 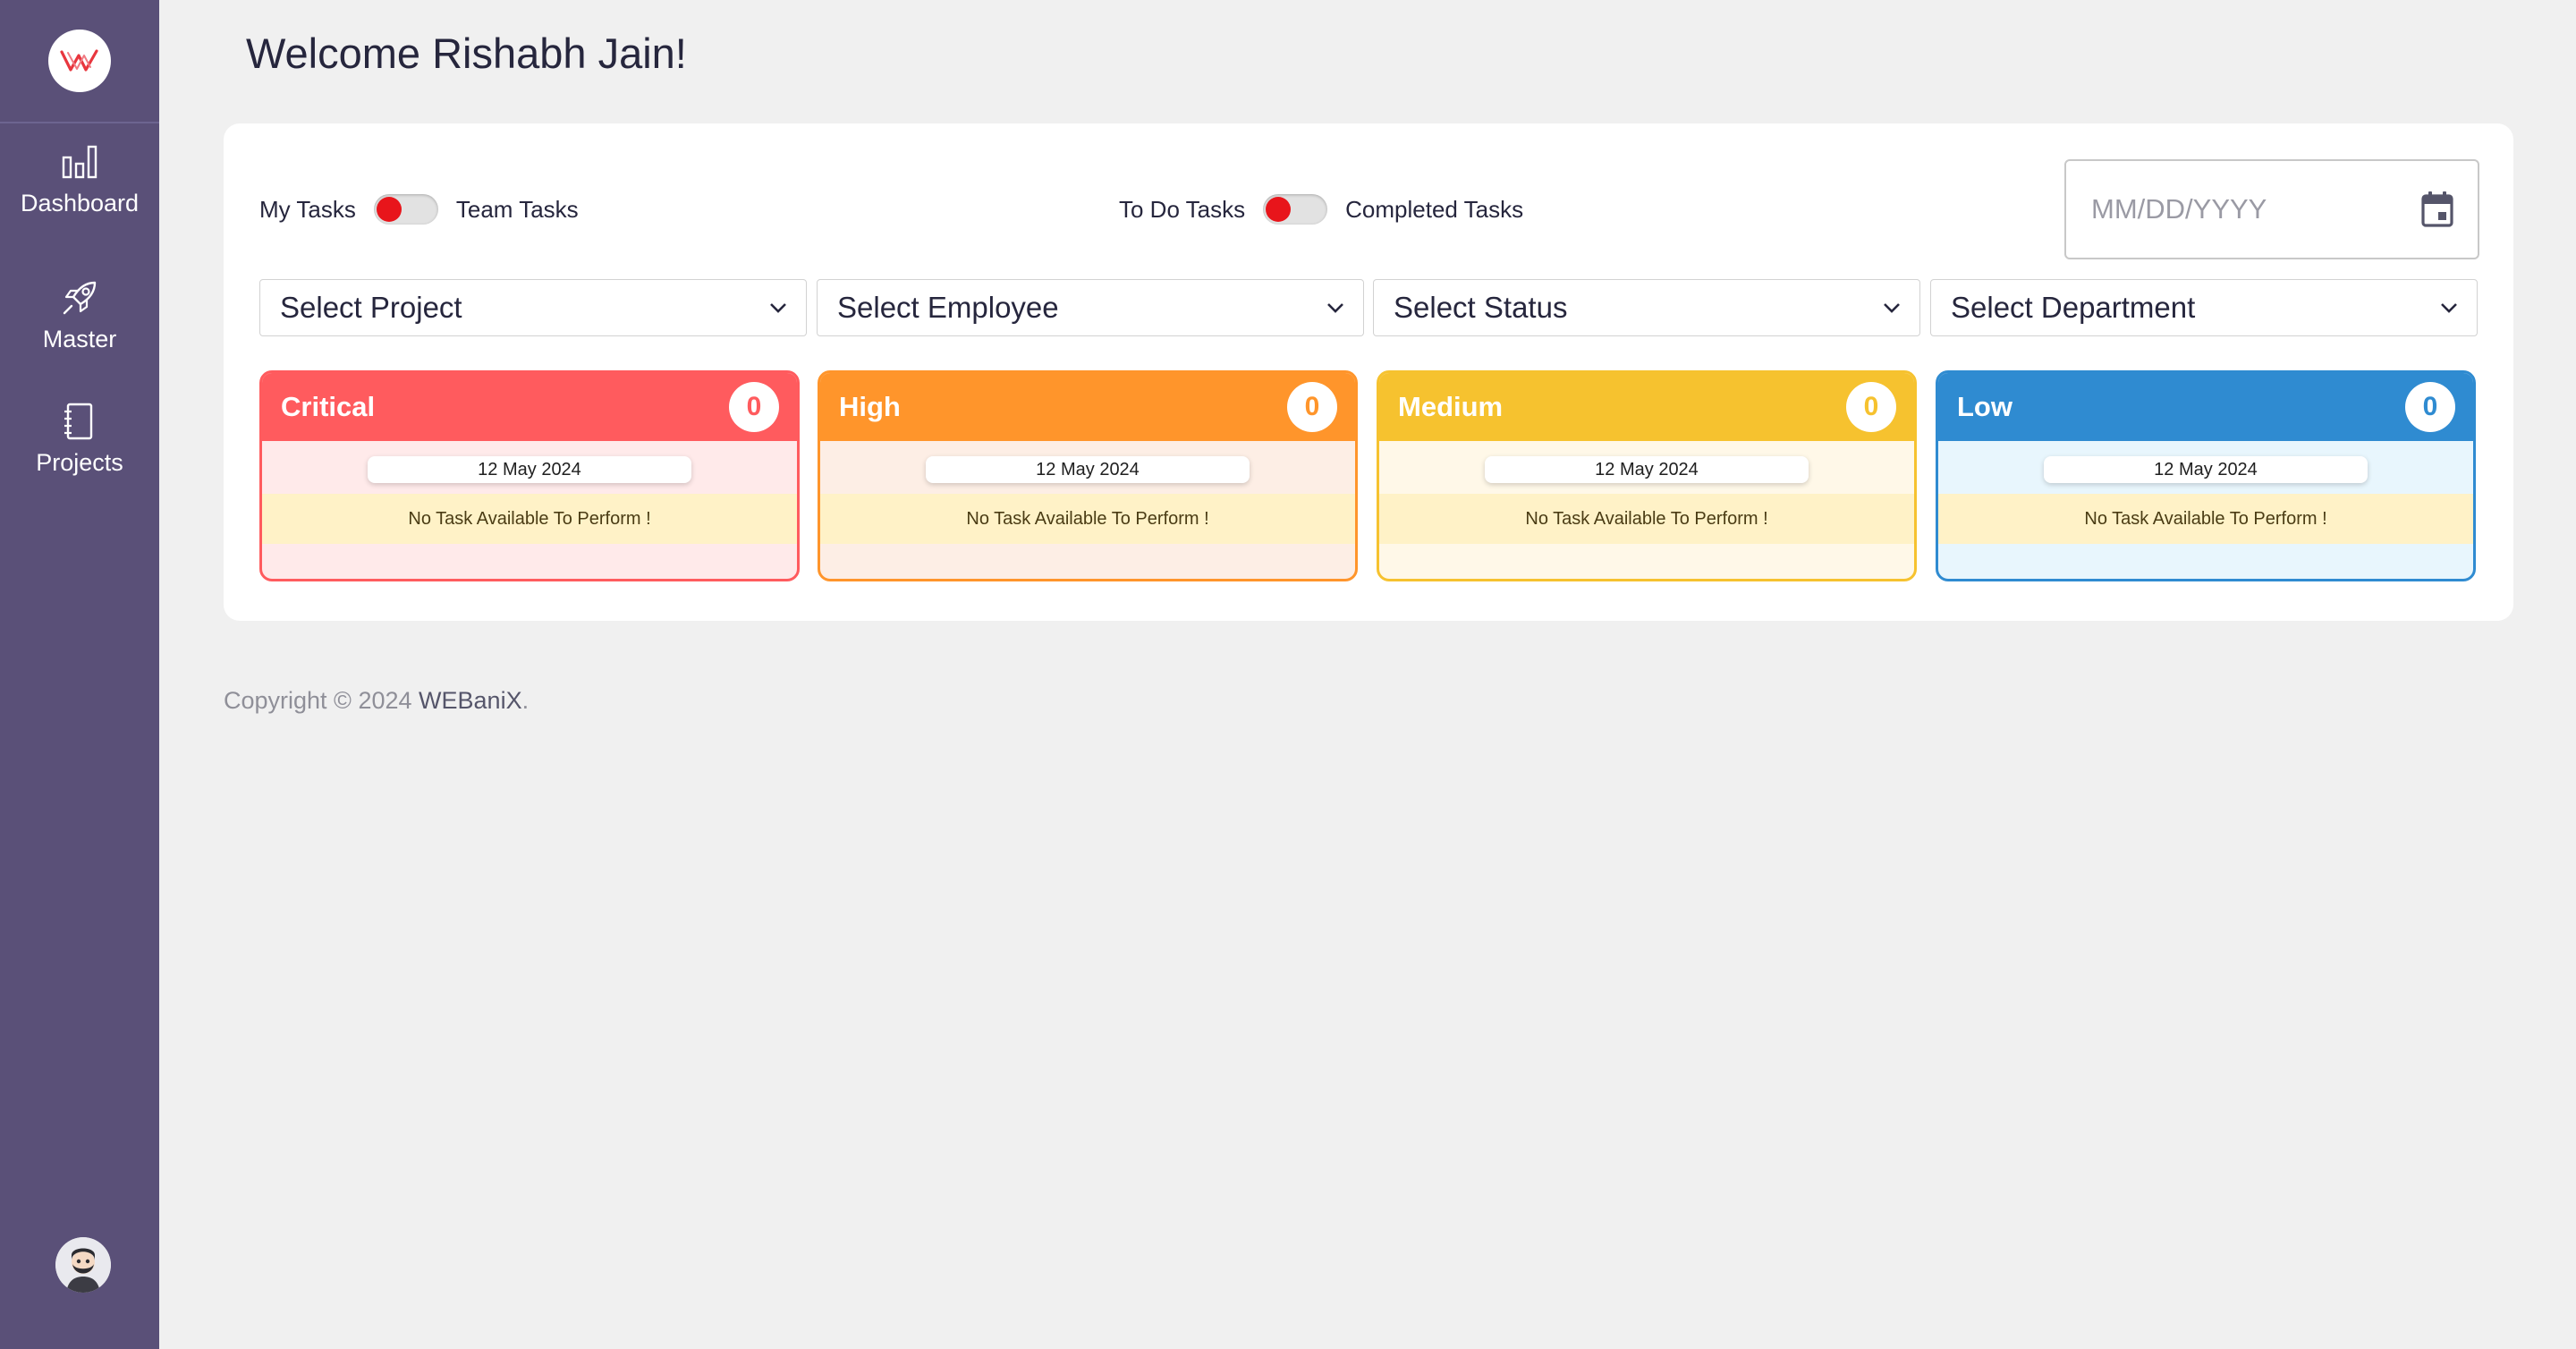 I want to click on task-state-toggle-group: To Do Tasks Completed Tasks, so click(x=1321, y=209).